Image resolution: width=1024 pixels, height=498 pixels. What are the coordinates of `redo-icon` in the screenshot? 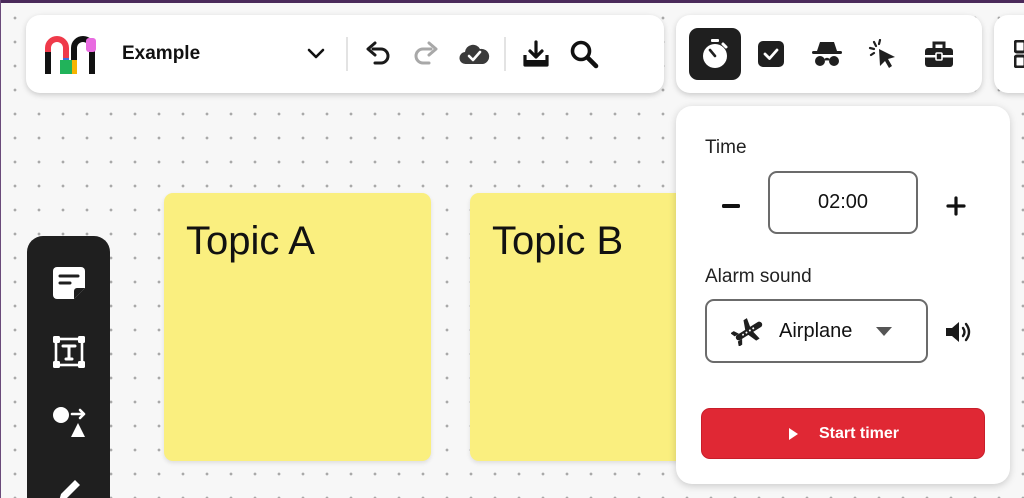 It's located at (426, 53).